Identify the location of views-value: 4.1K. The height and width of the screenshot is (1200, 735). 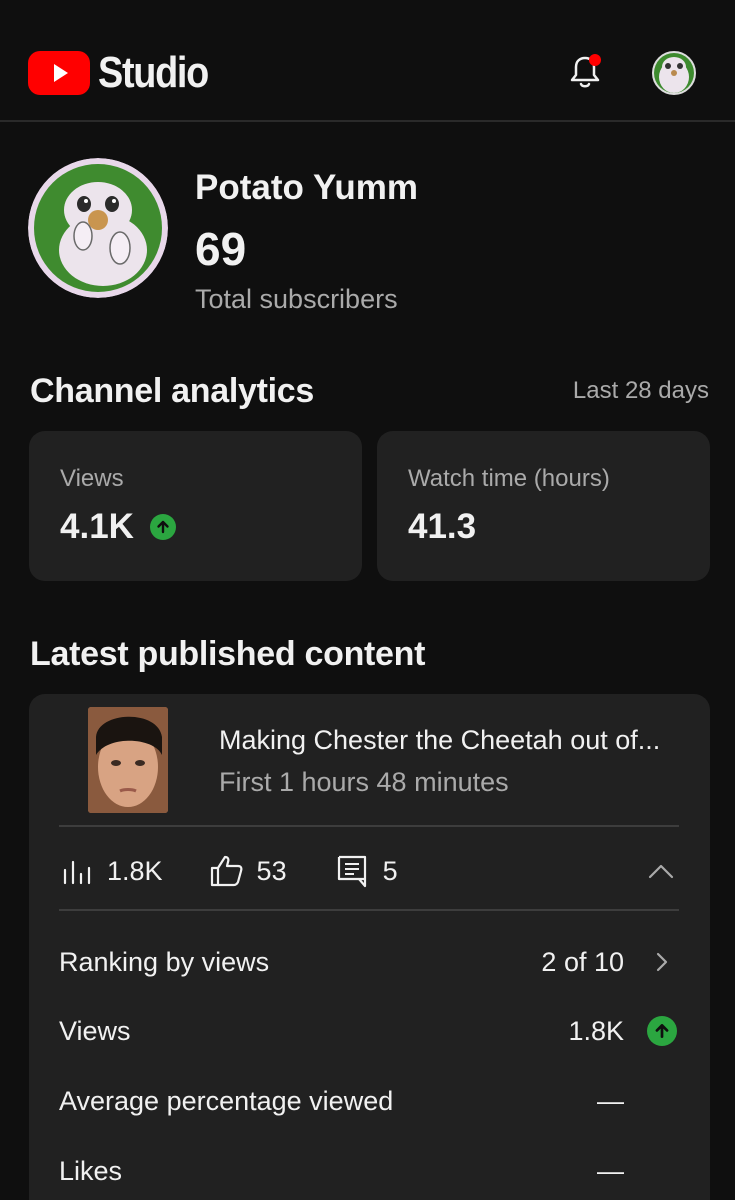
(97, 526).